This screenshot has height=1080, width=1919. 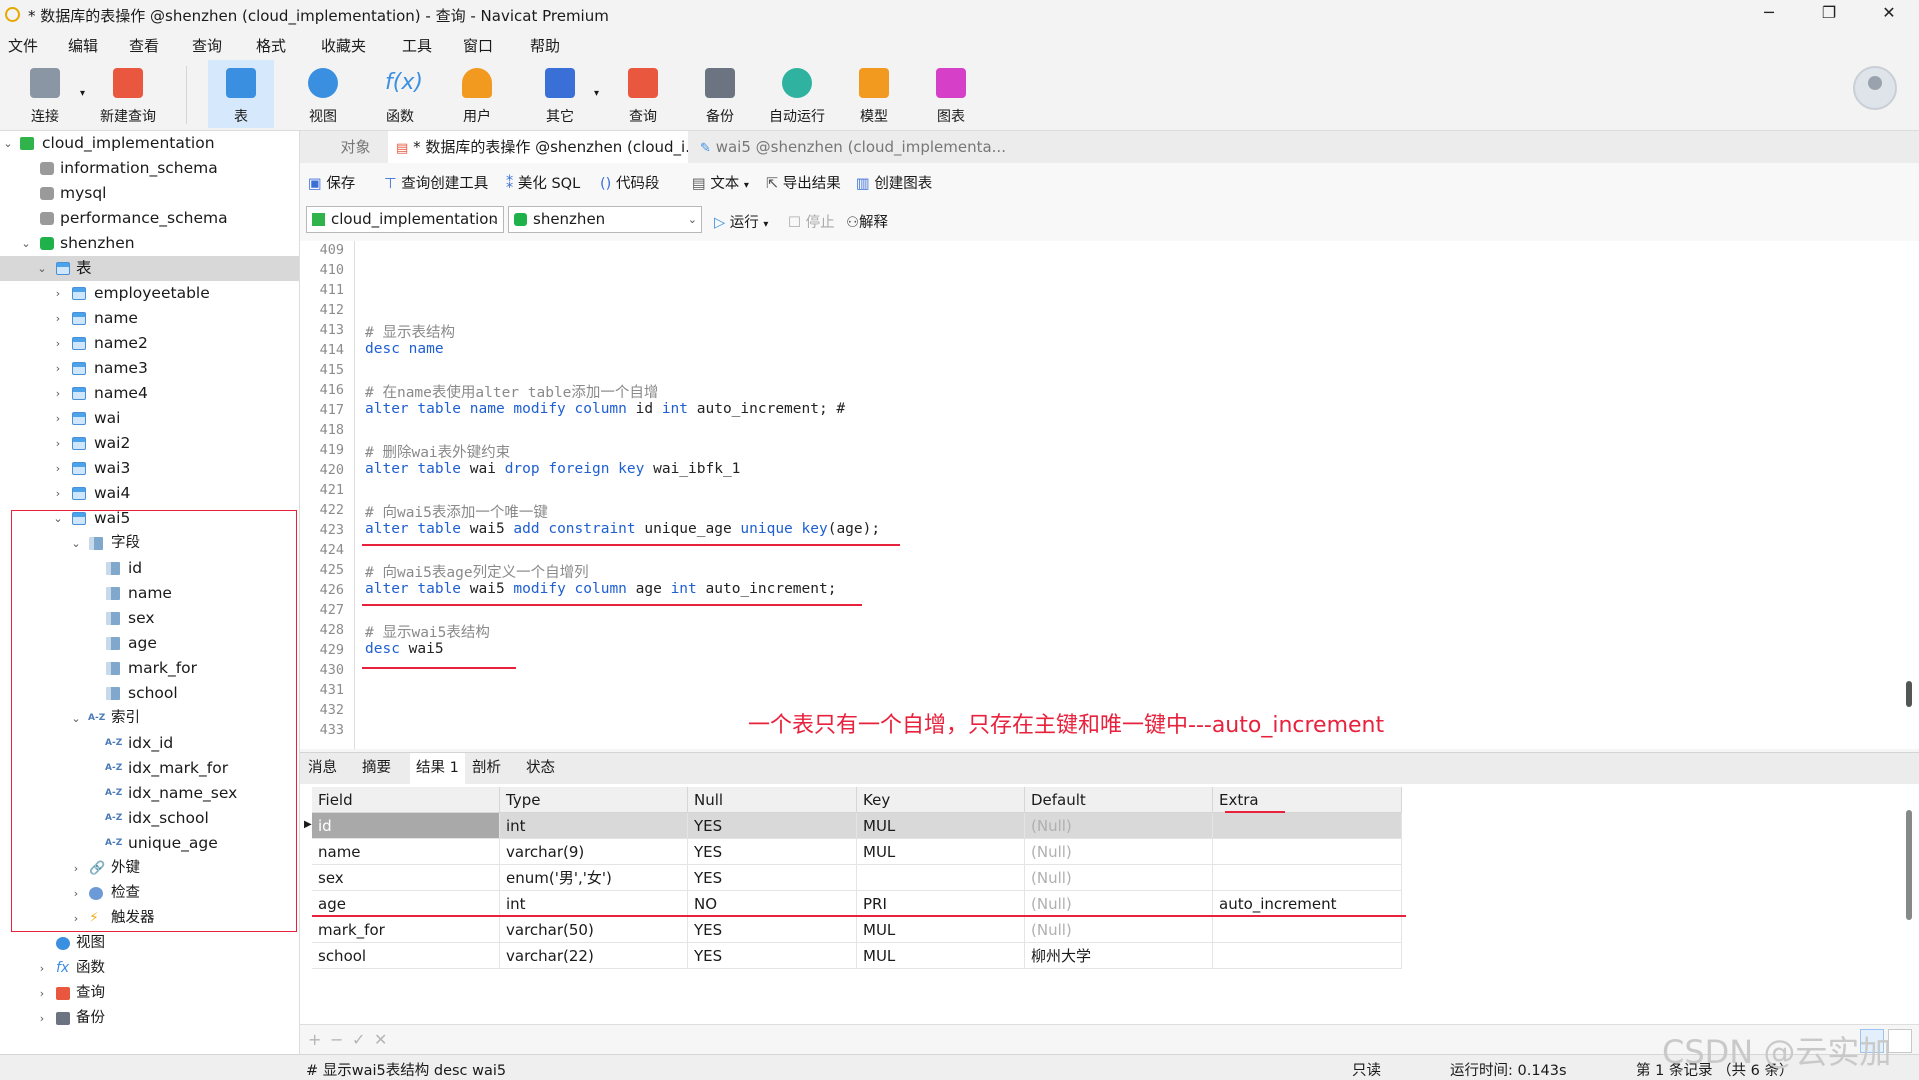 What do you see at coordinates (149, 218) in the screenshot?
I see `tree-db-performance-schema: performance_schema` at bounding box center [149, 218].